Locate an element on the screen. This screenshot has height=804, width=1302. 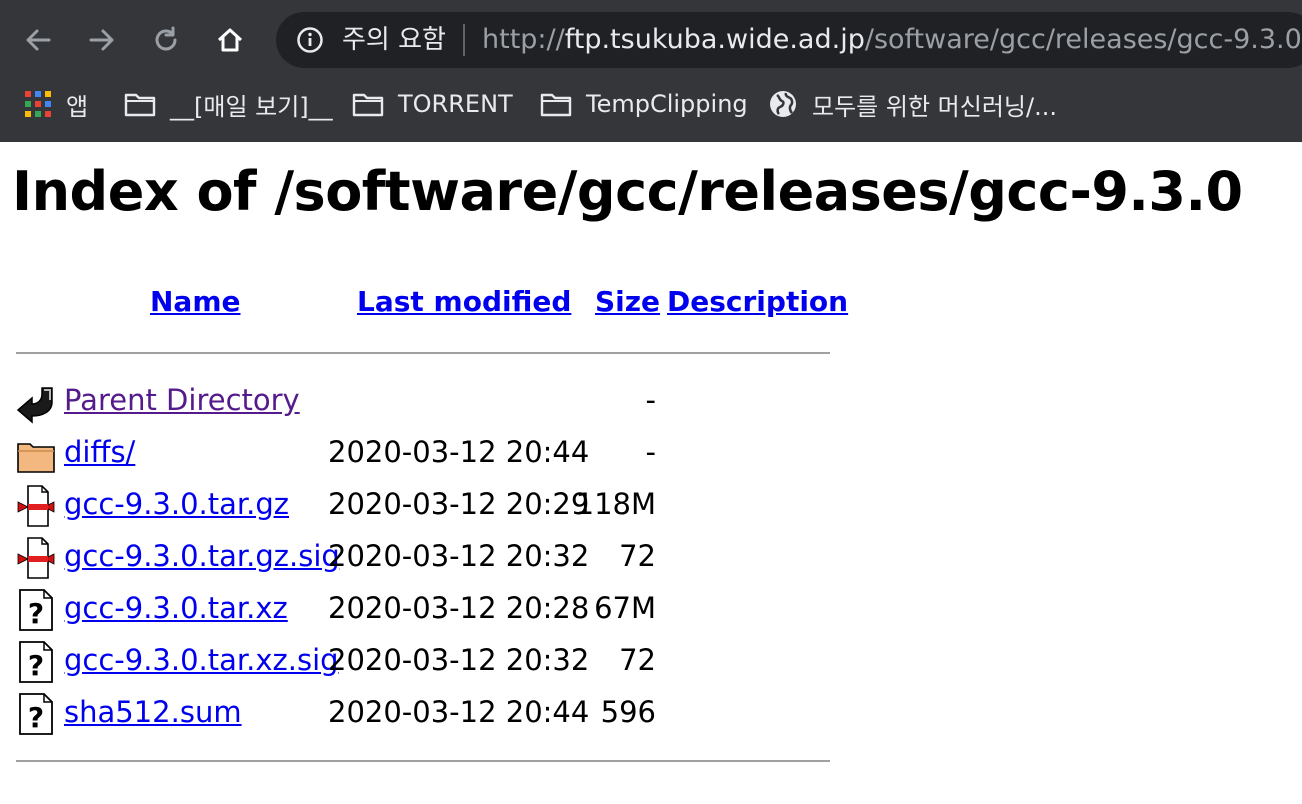
file-date: 2020-03-12 20:28 is located at coordinates (459, 608).